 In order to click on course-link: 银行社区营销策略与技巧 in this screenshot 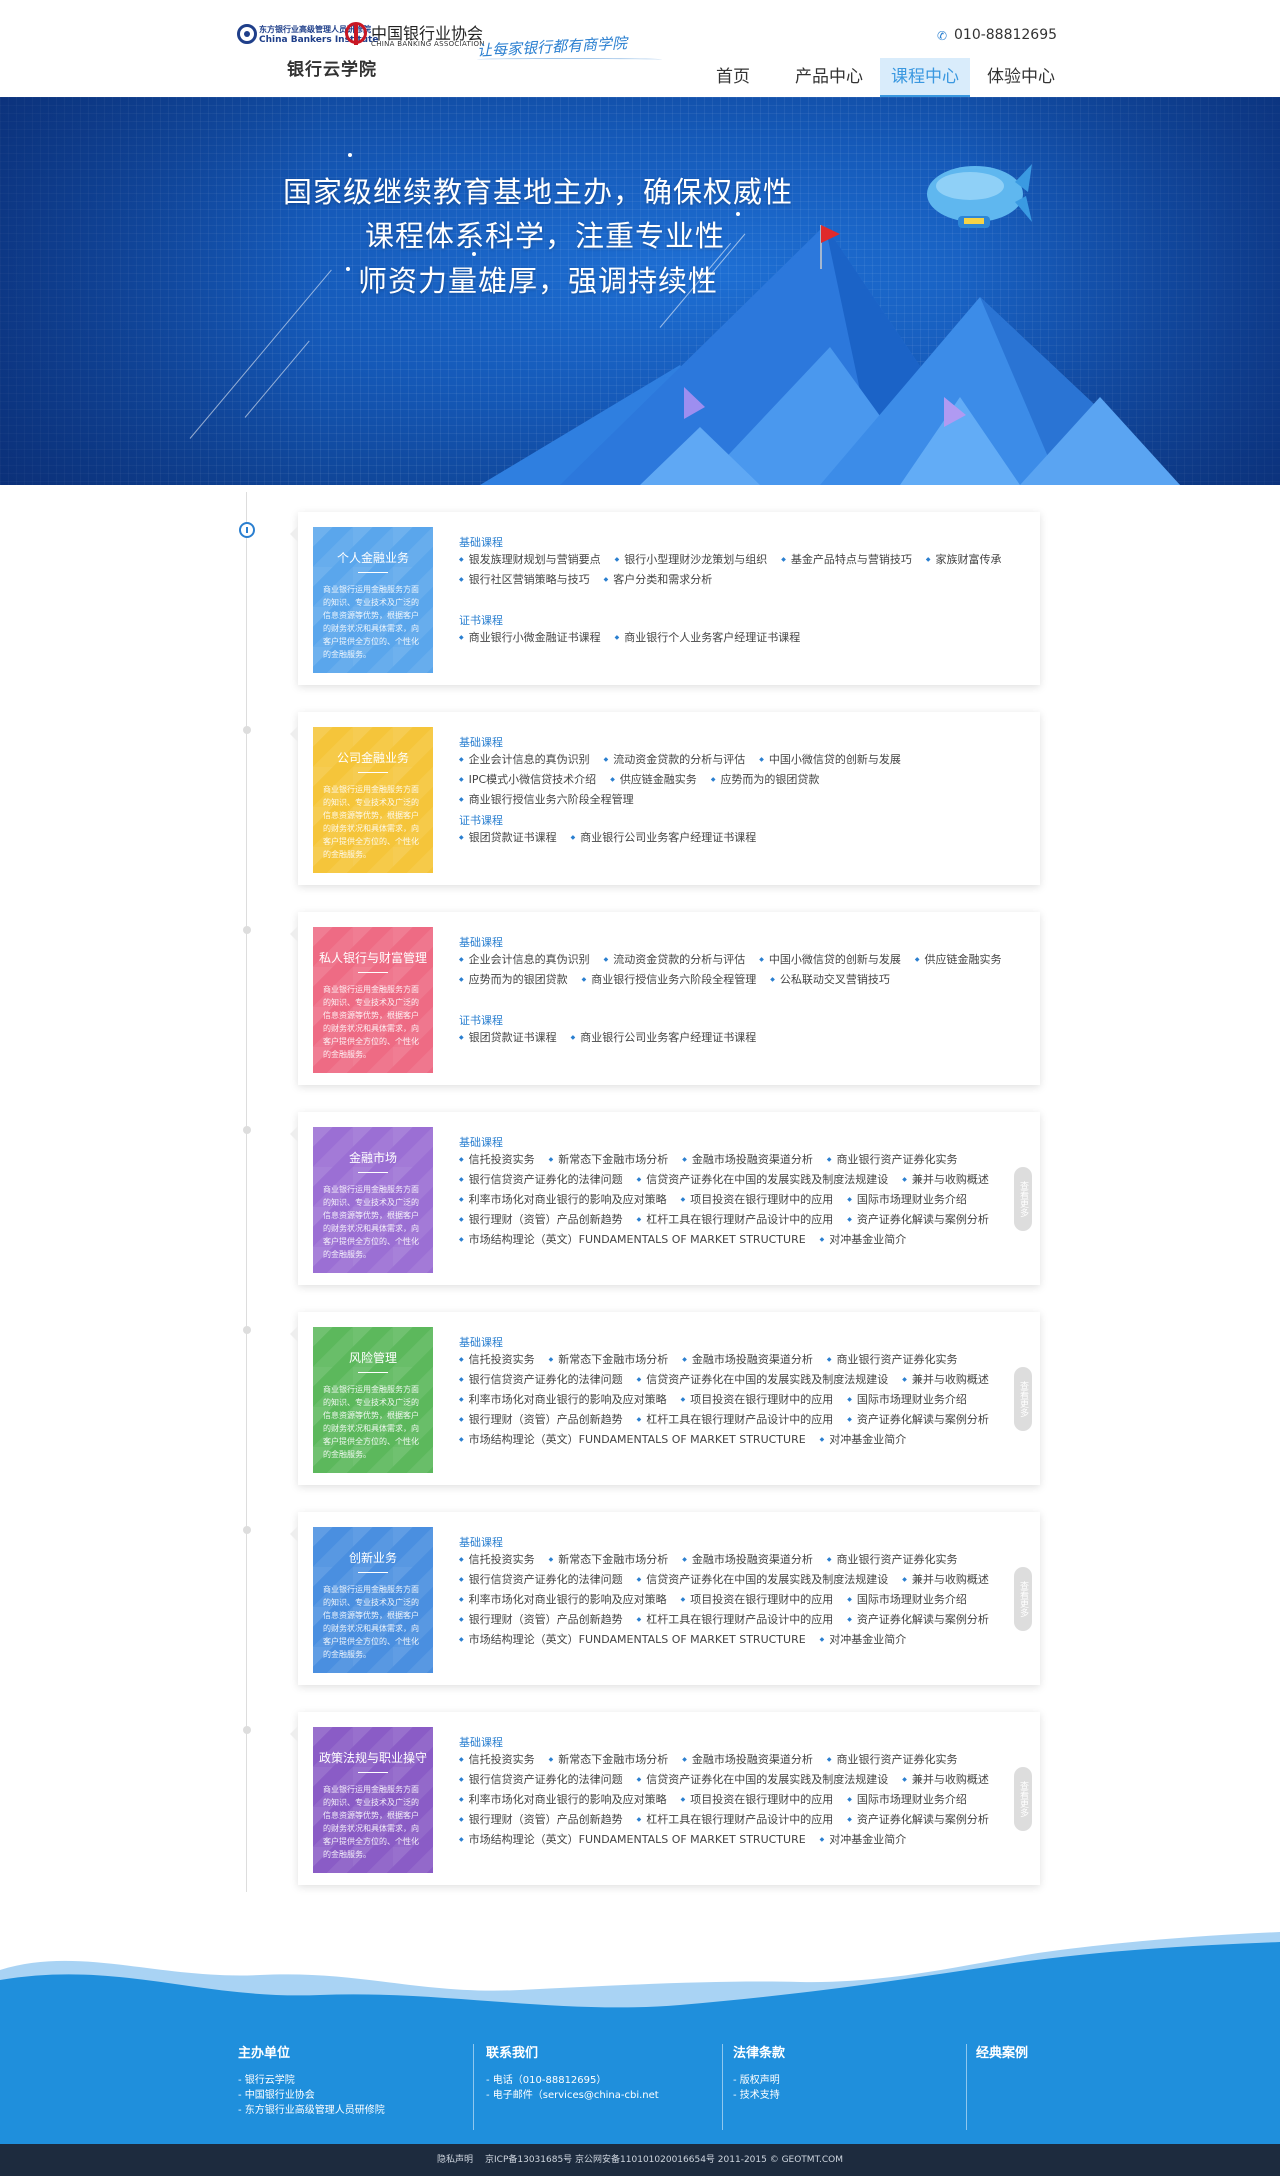, I will do `click(524, 580)`.